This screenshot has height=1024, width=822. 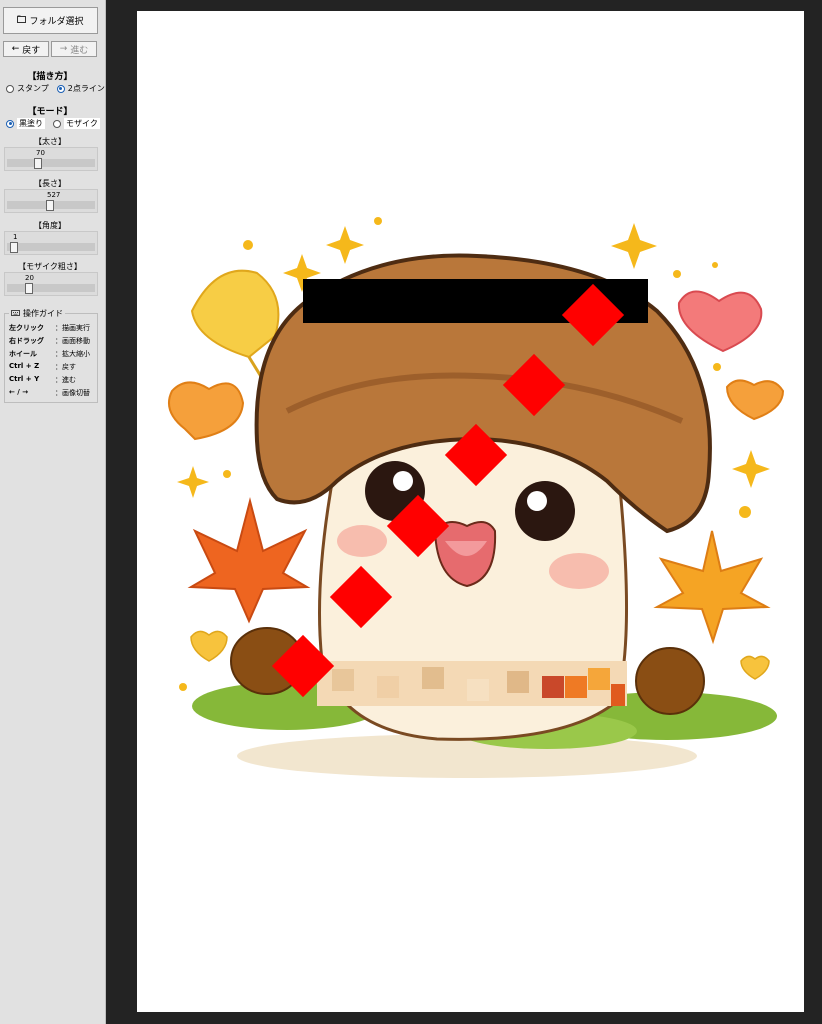 What do you see at coordinates (43, 313) in the screenshot?
I see `guide-title-label: 操作ガイド` at bounding box center [43, 313].